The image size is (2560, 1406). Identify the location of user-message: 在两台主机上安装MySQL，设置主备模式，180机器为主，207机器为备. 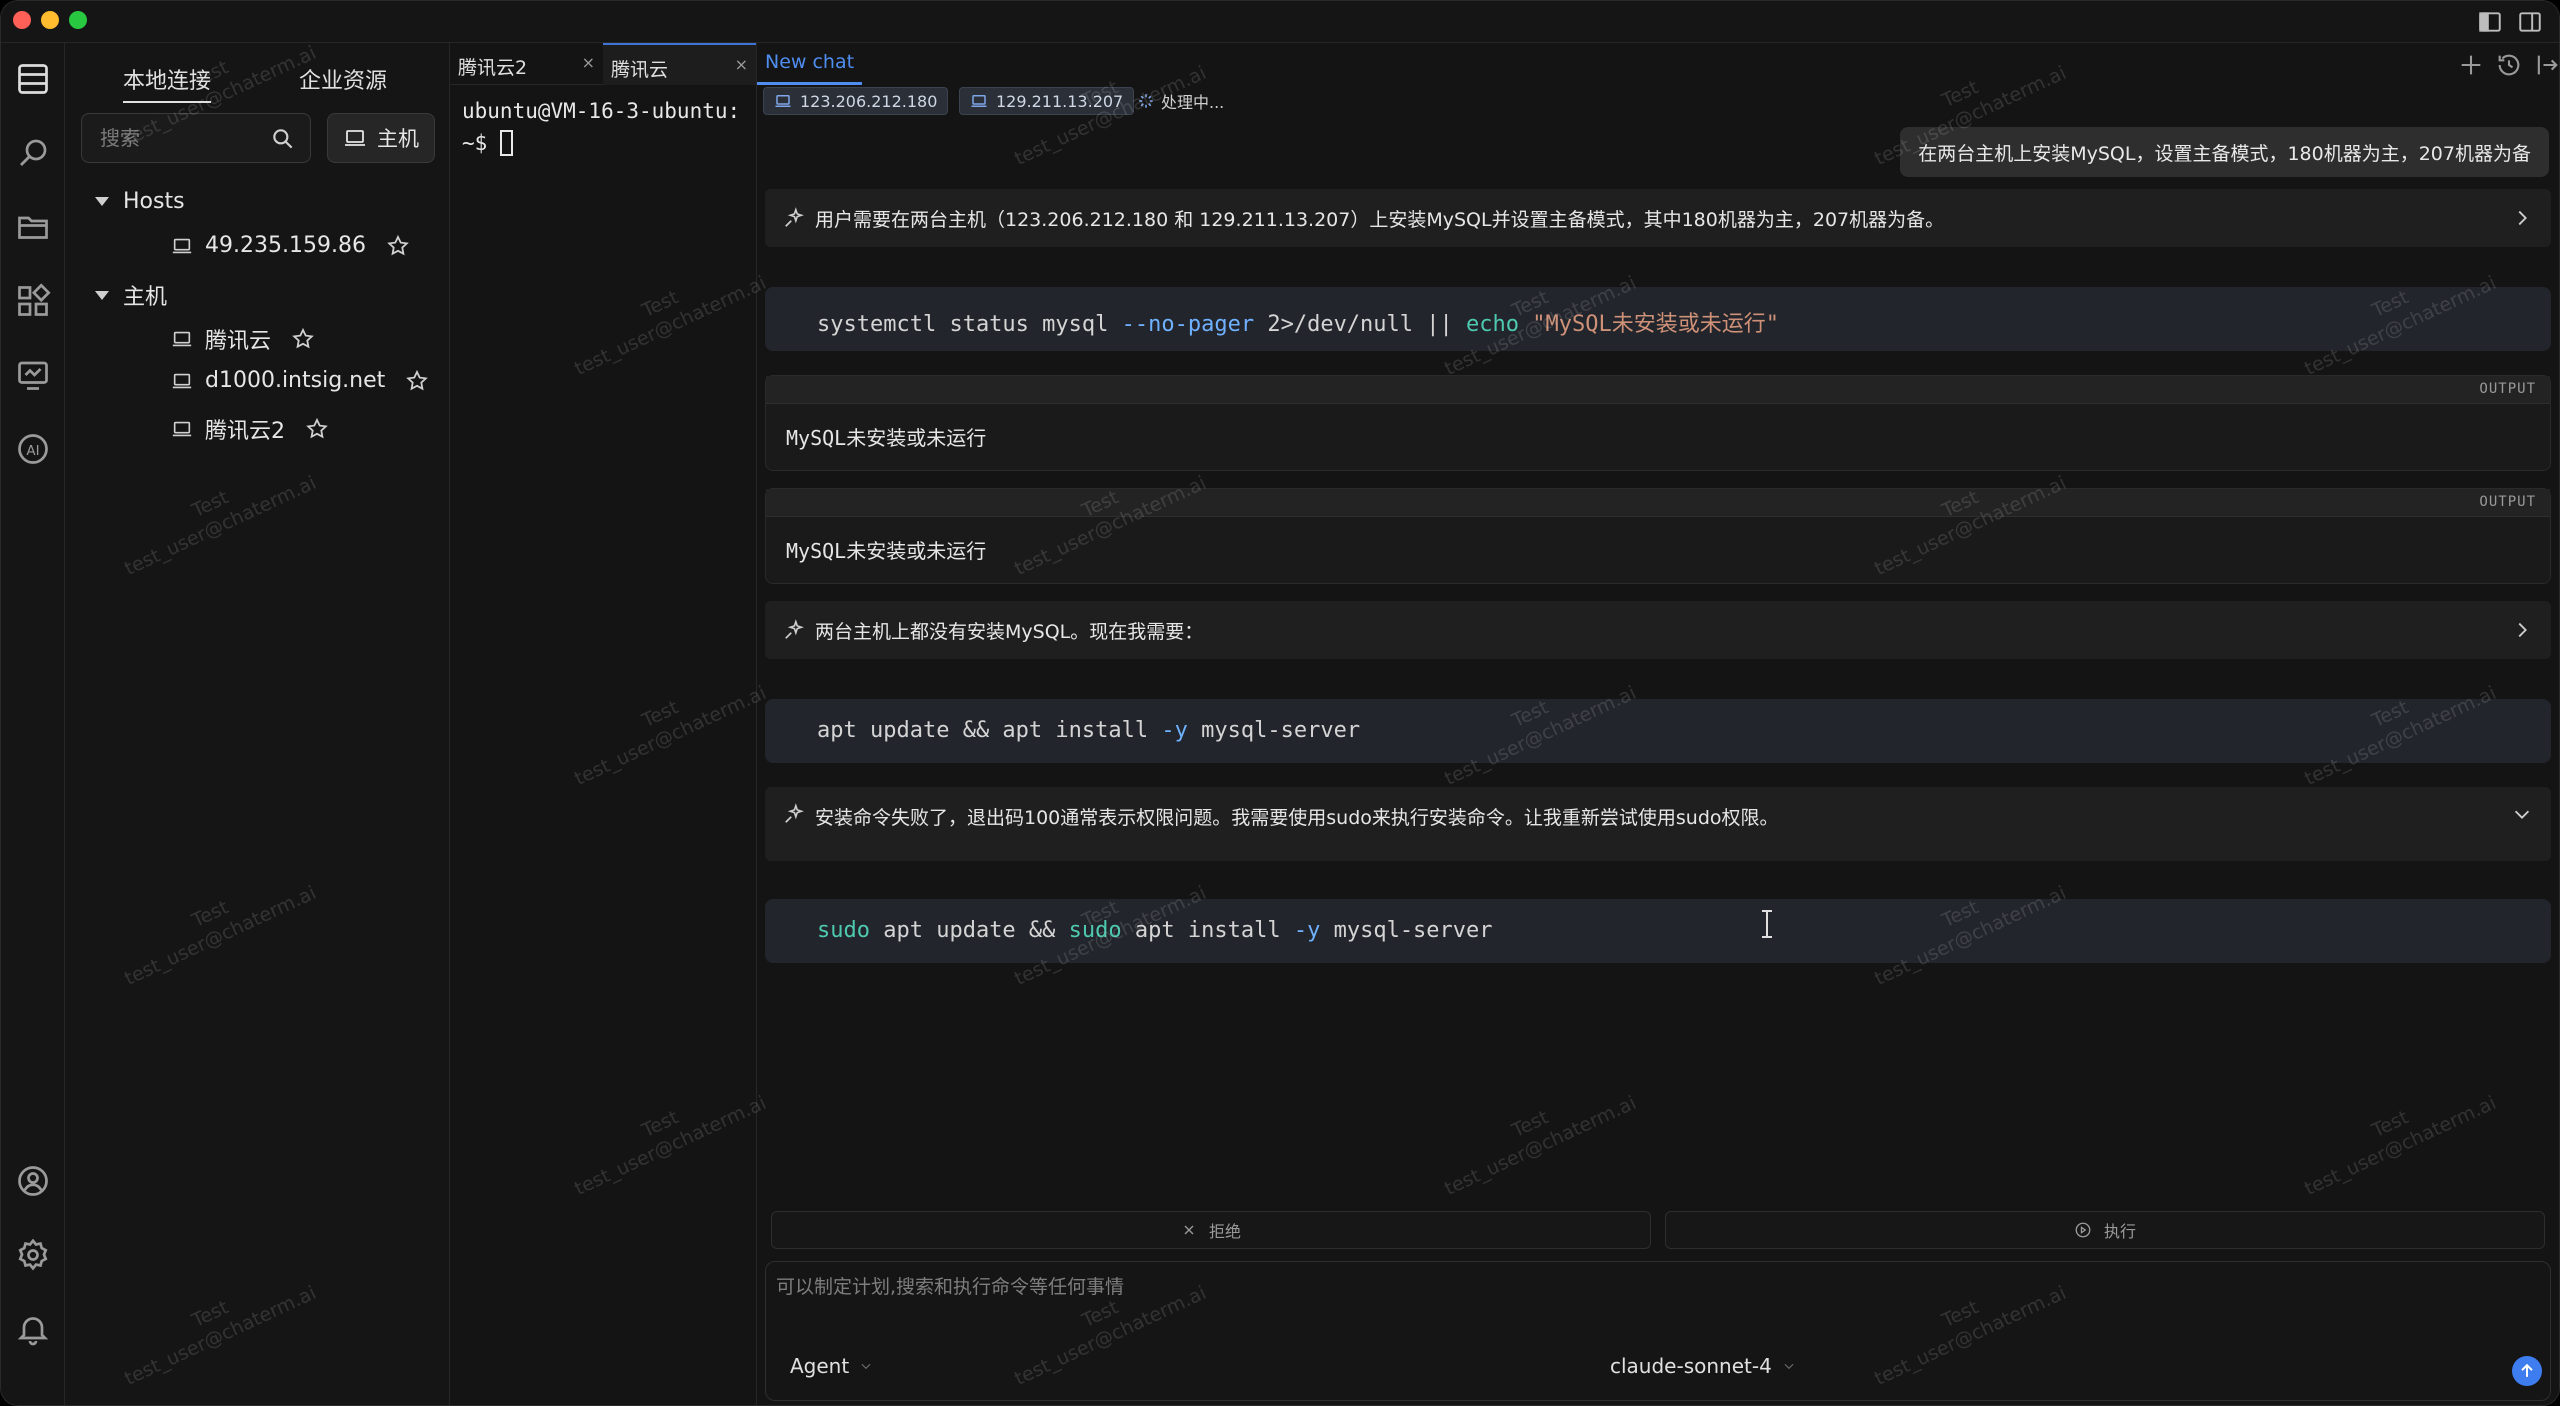
(2224, 152).